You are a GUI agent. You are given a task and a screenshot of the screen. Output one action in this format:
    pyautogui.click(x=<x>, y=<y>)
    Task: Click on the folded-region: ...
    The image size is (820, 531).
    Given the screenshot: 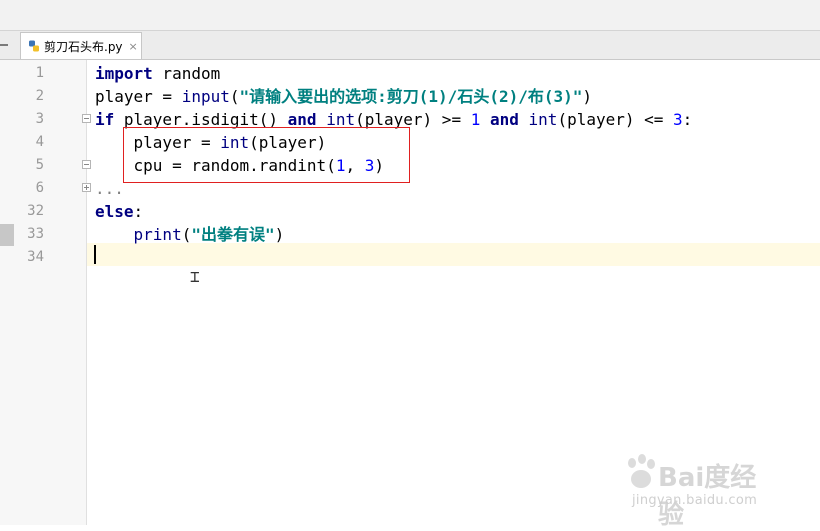 What is the action you would take?
    pyautogui.click(x=109, y=188)
    